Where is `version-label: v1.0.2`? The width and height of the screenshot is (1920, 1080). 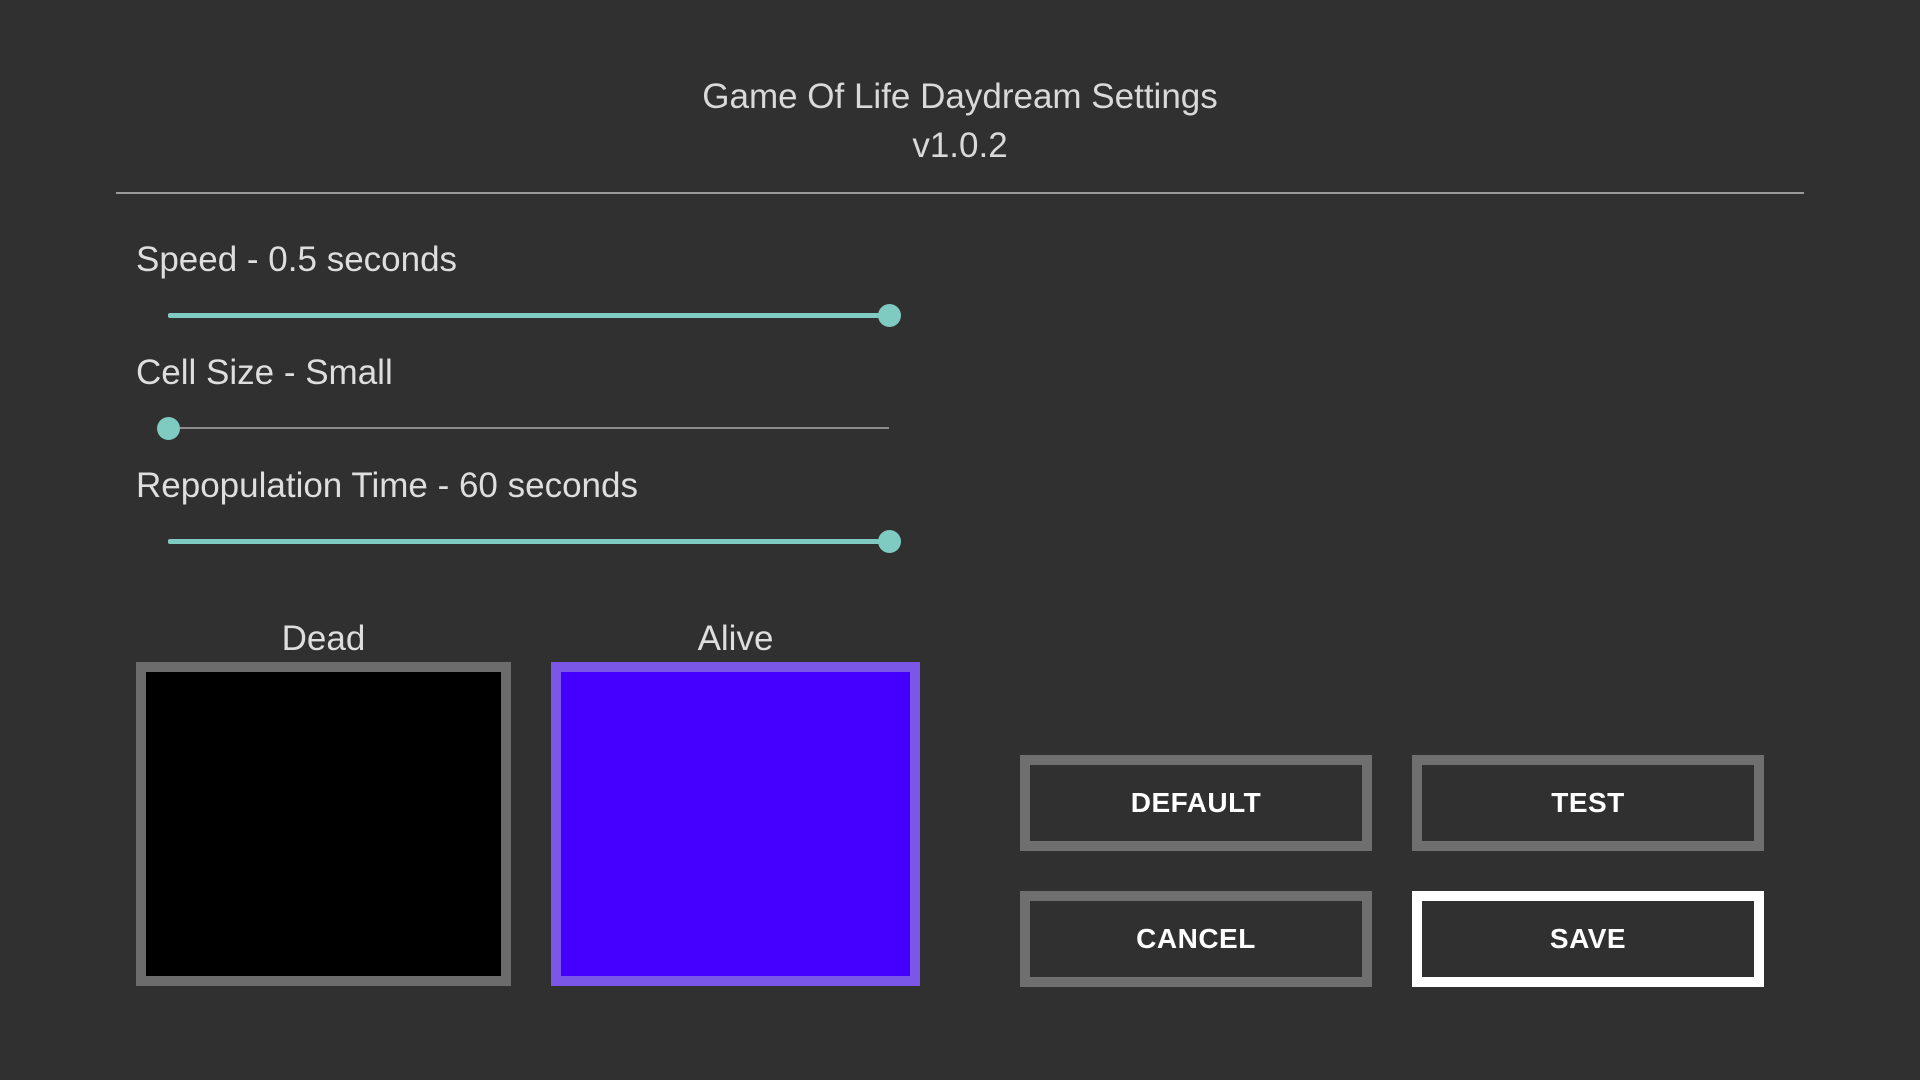
version-label: v1.0.2 is located at coordinates (960, 145).